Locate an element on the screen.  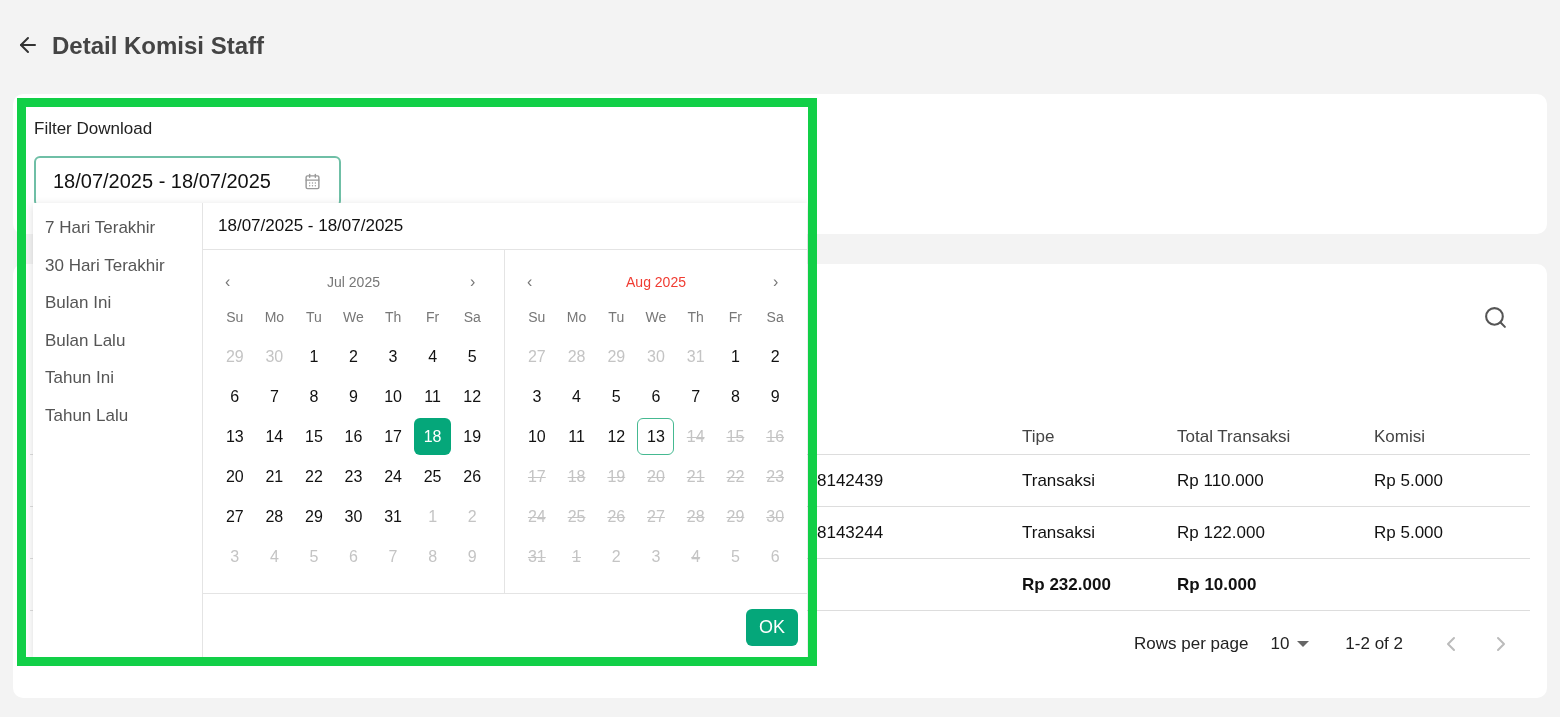
page-title: Detail Komisi Staff is located at coordinates (158, 46).